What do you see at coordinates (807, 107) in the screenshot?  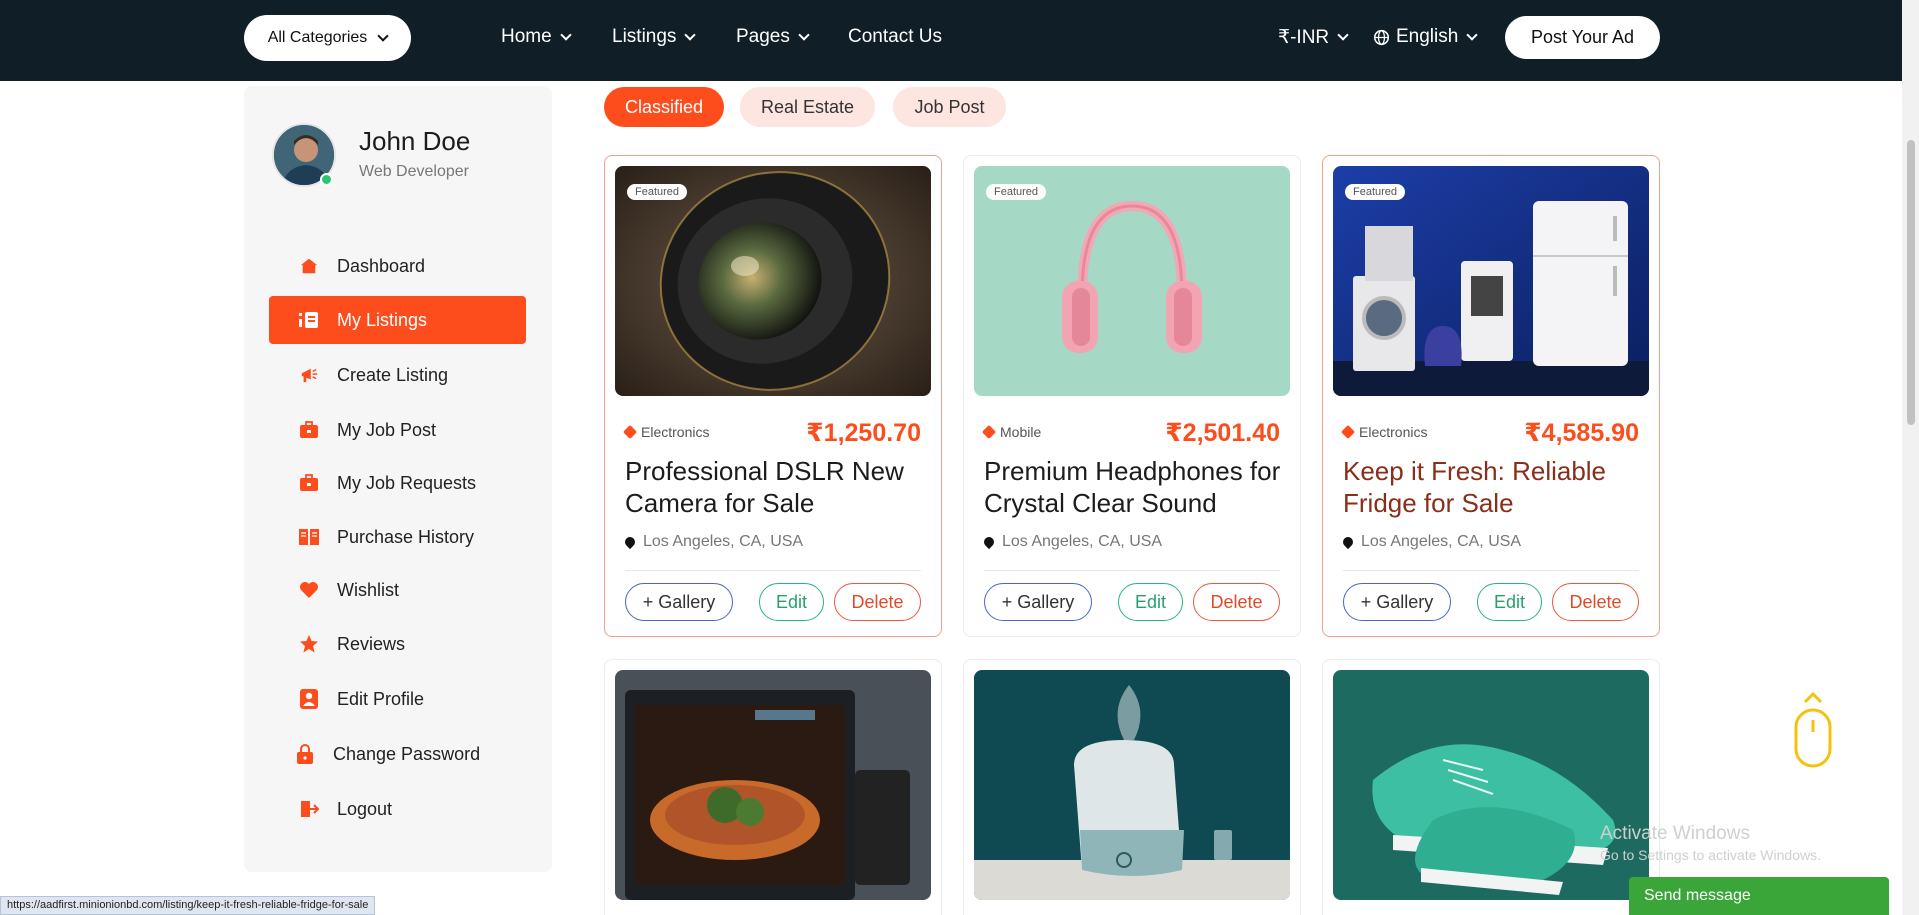 I see `tab-real-estate: Real Estate` at bounding box center [807, 107].